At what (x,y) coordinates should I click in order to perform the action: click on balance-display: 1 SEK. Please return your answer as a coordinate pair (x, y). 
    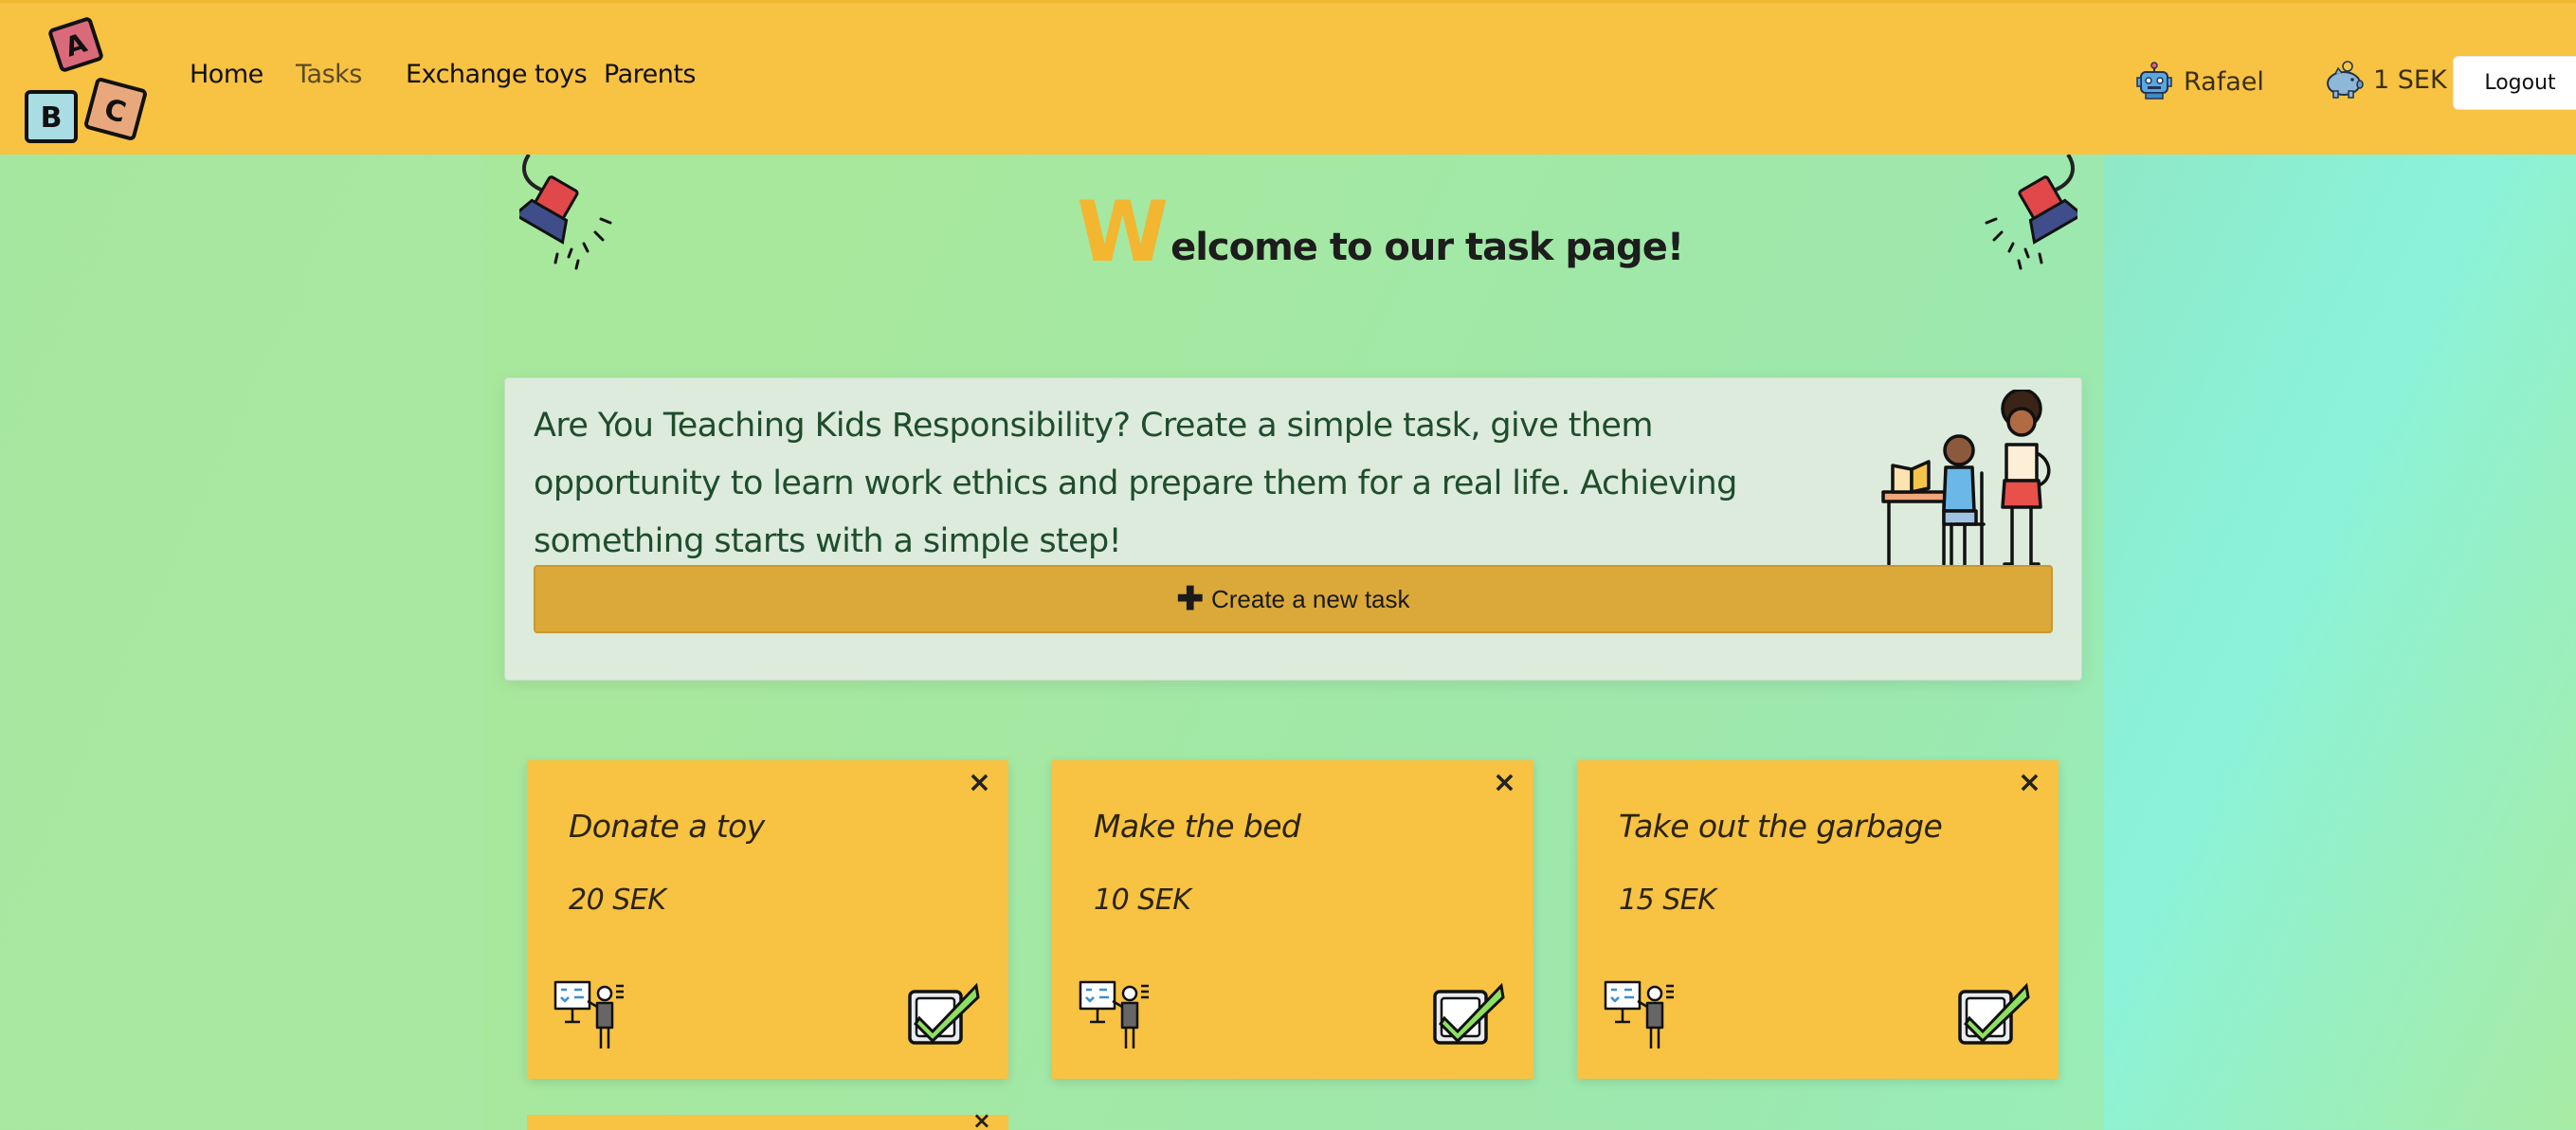
    Looking at the image, I should click on (2384, 79).